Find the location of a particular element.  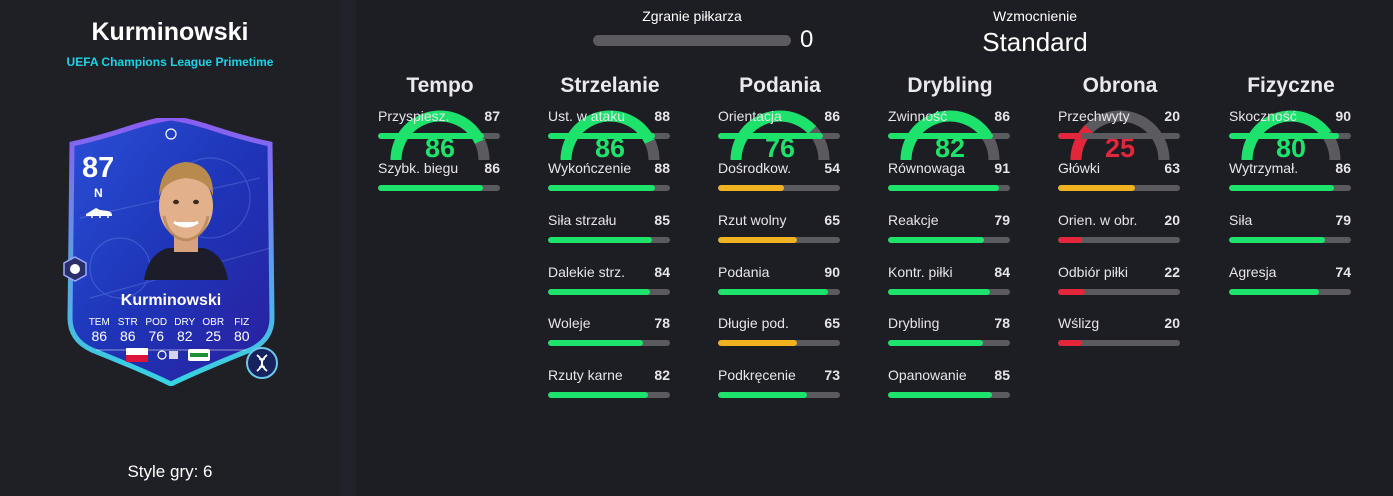

card-stat: DRY 82 is located at coordinates (185, 331).